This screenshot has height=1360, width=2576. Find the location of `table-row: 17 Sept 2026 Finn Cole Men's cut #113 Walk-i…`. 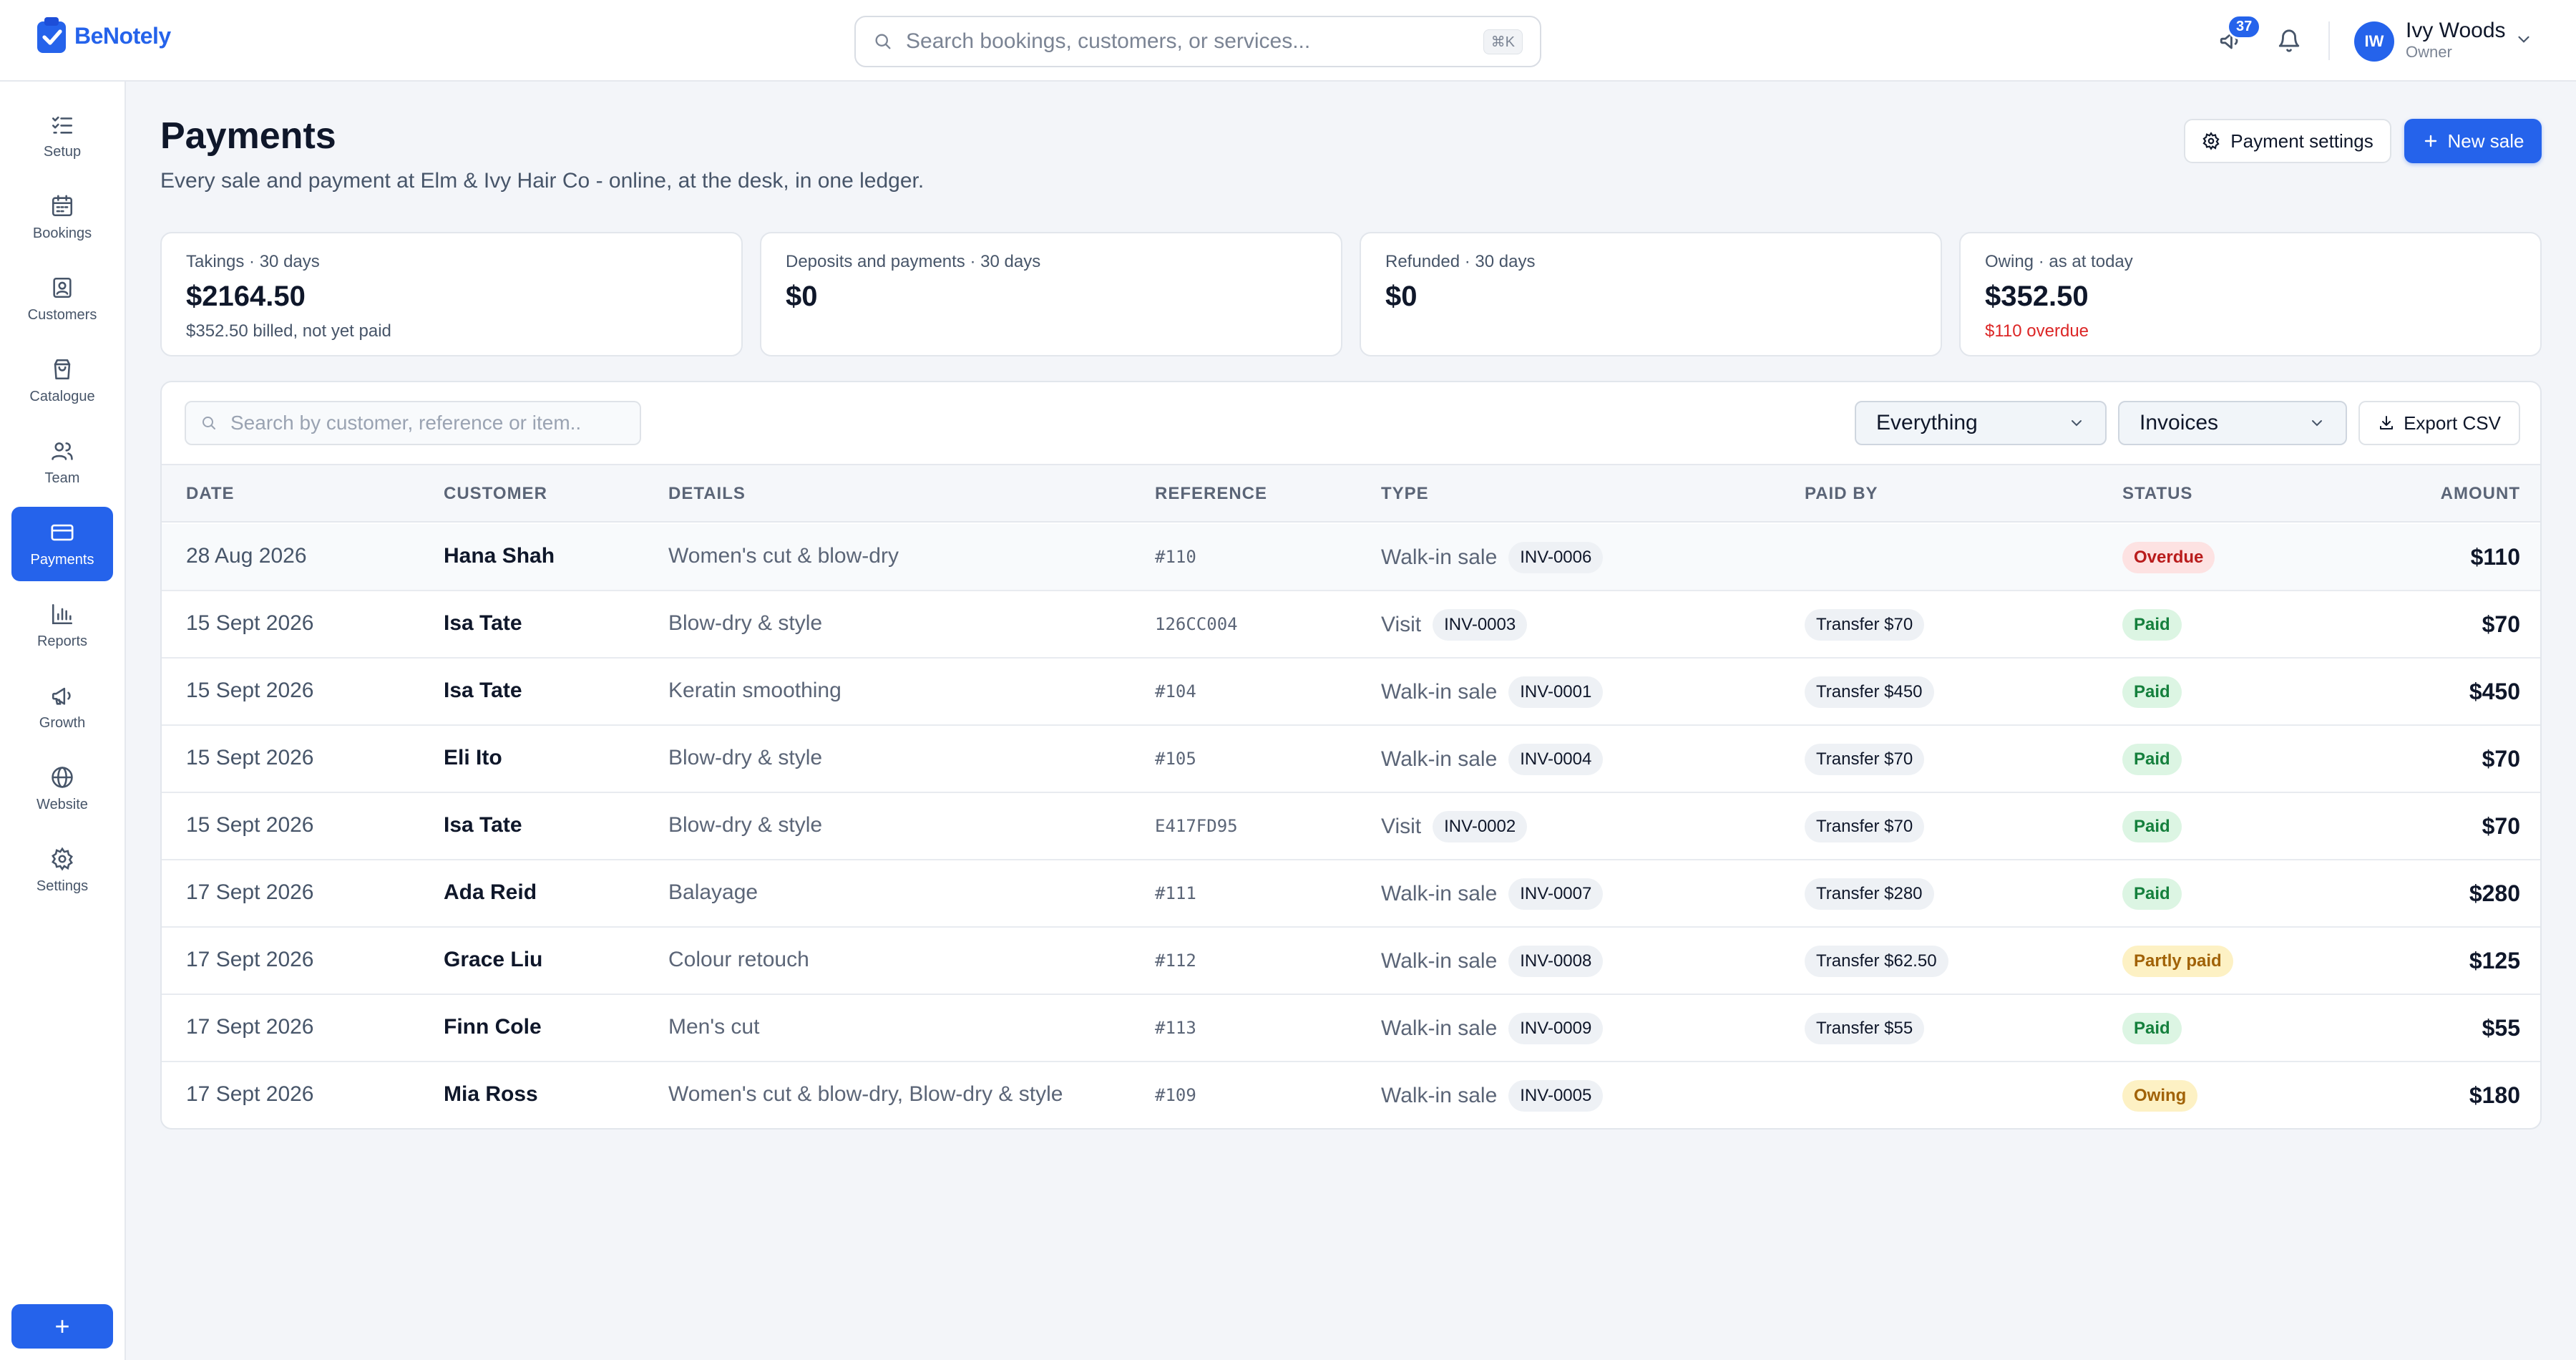

table-row: 17 Sept 2026 Finn Cole Men's cut #113 Walk-i… is located at coordinates (1351, 1028).